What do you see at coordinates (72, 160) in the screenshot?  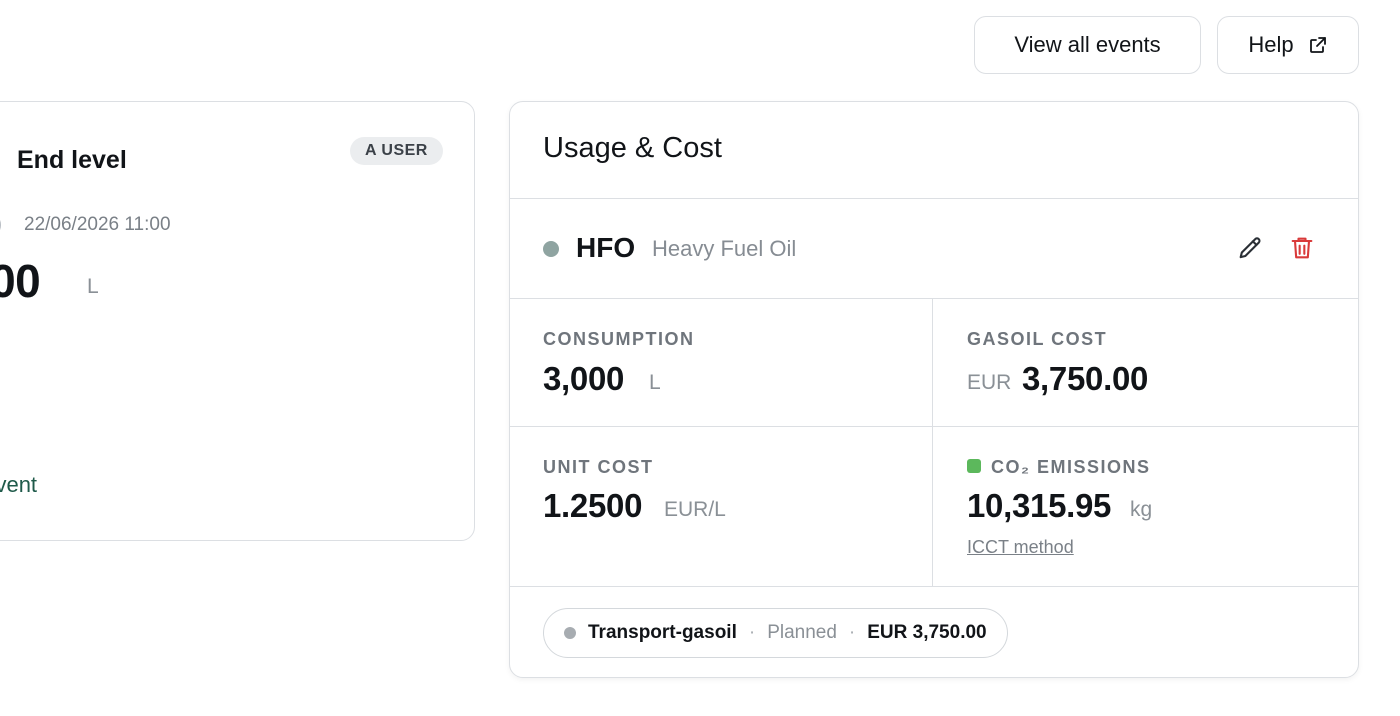 I see `end-level-title: End level` at bounding box center [72, 160].